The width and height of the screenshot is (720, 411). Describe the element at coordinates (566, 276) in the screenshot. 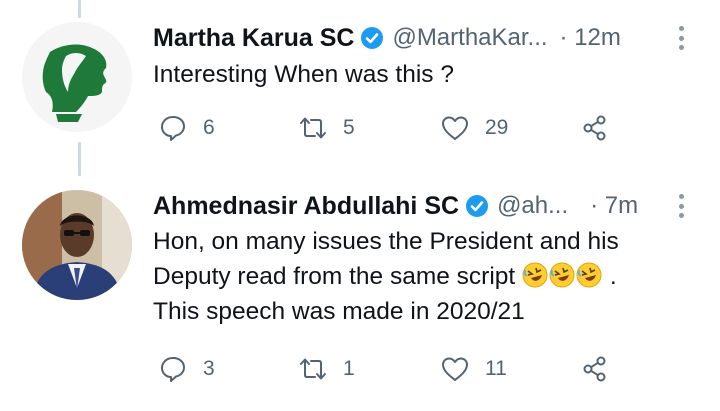

I see `rolling-laughing-emoji-icon` at that location.